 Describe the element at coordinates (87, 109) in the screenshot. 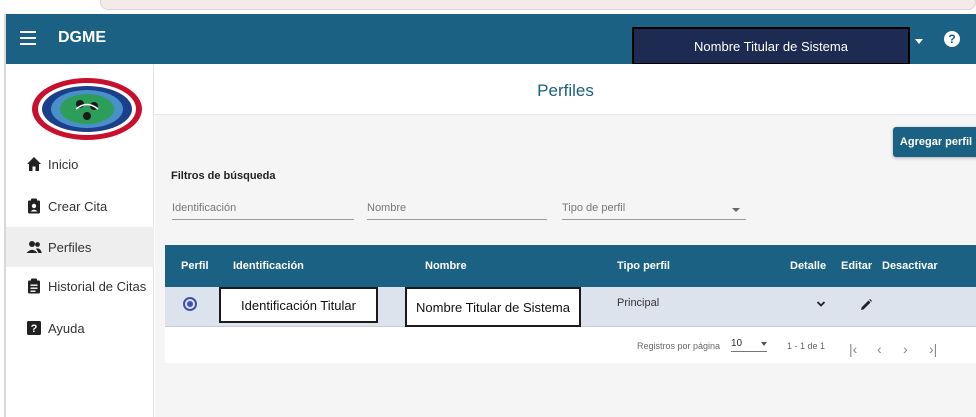

I see `dgme-logo` at that location.